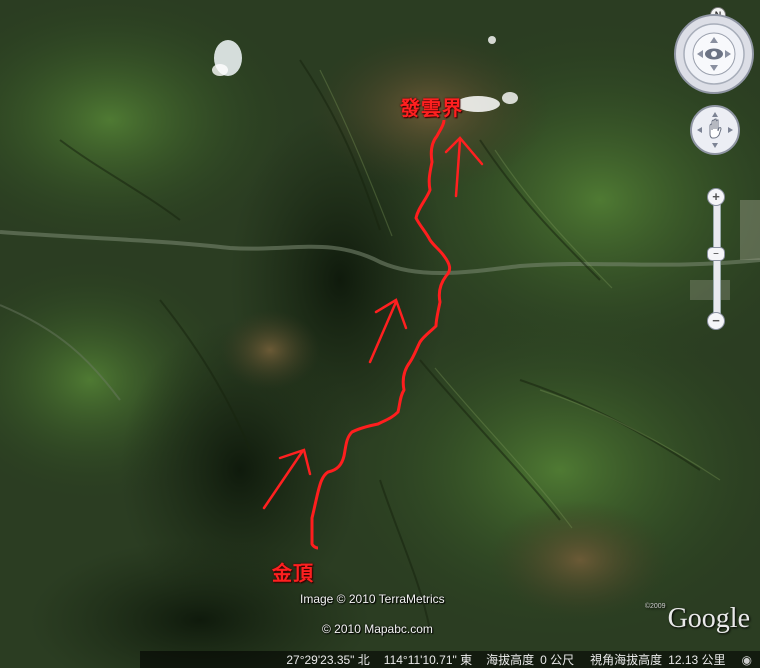 The image size is (760, 668). What do you see at coordinates (372, 599) in the screenshot?
I see `imagery-credit: Image © 2010 TerraMetrics` at bounding box center [372, 599].